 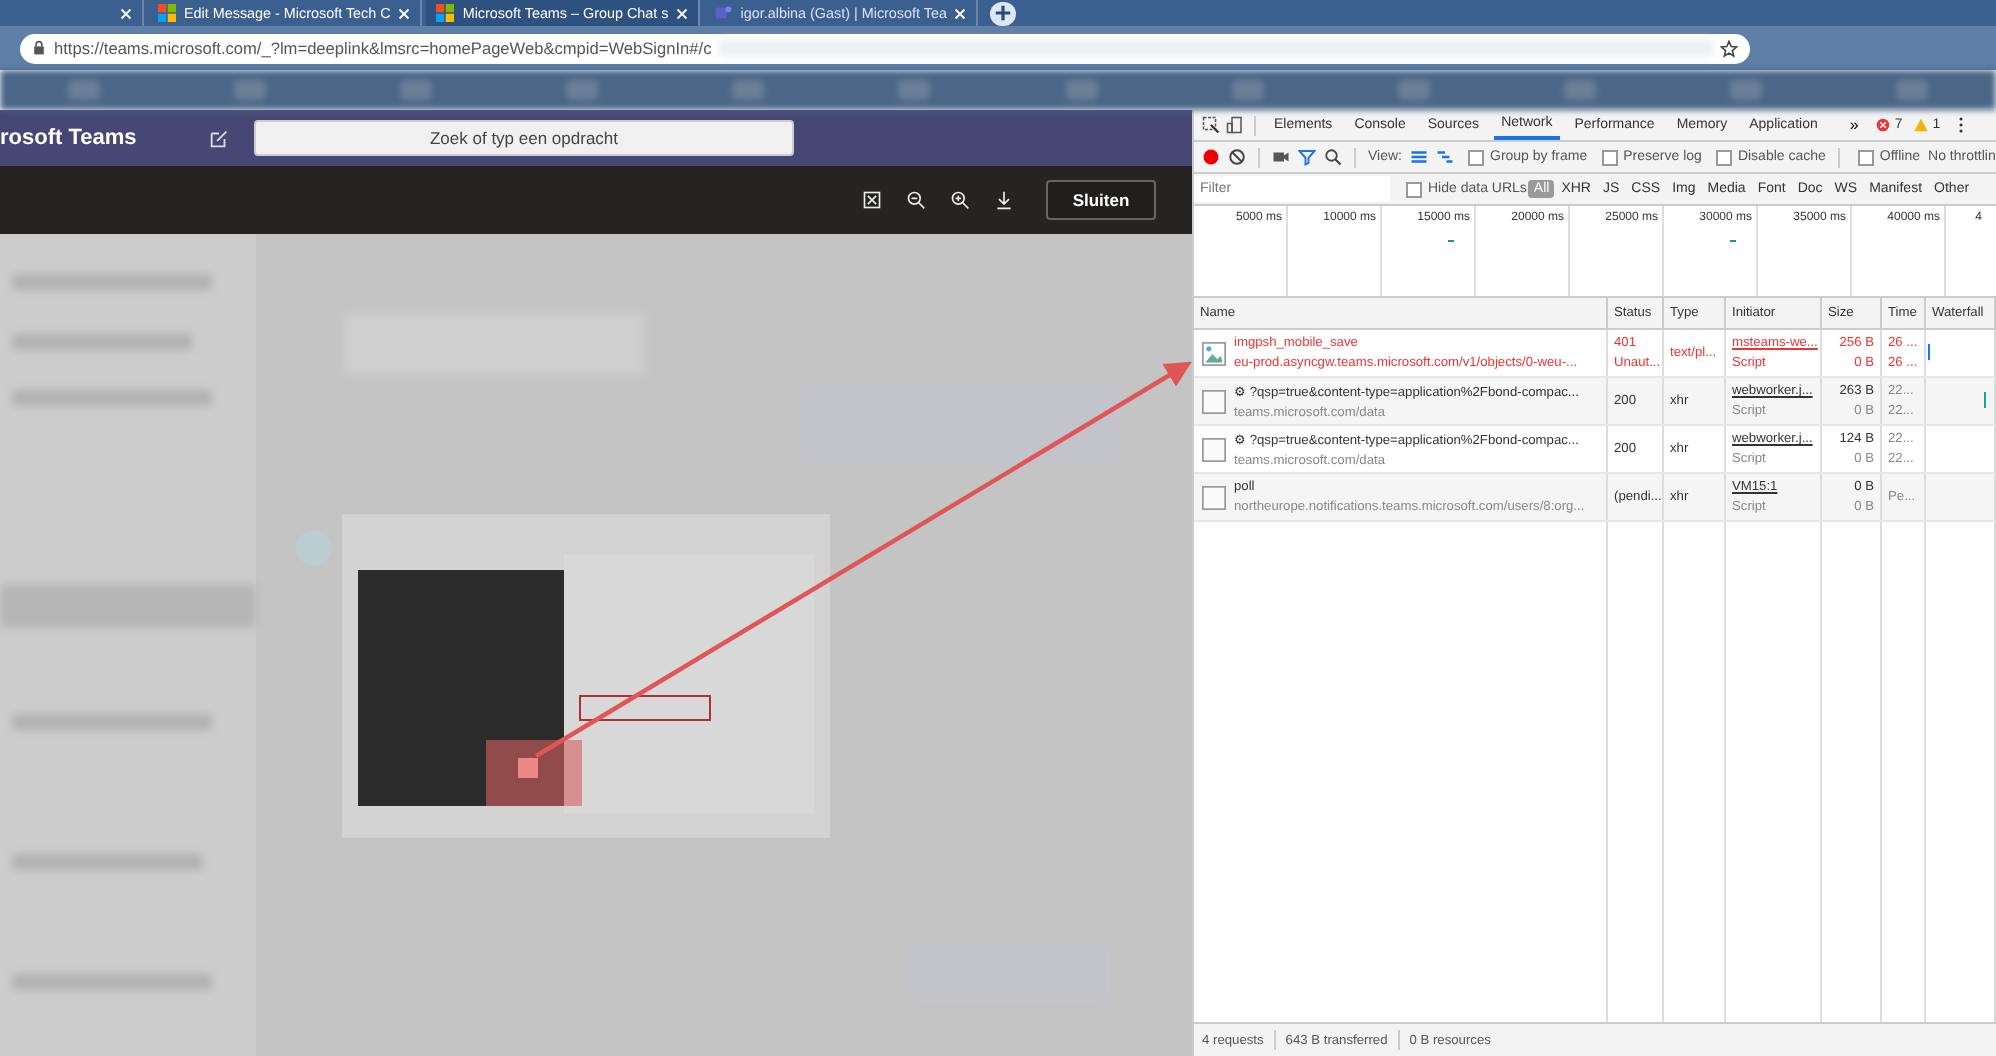 What do you see at coordinates (1883, 125) in the screenshot?
I see `error-icon` at bounding box center [1883, 125].